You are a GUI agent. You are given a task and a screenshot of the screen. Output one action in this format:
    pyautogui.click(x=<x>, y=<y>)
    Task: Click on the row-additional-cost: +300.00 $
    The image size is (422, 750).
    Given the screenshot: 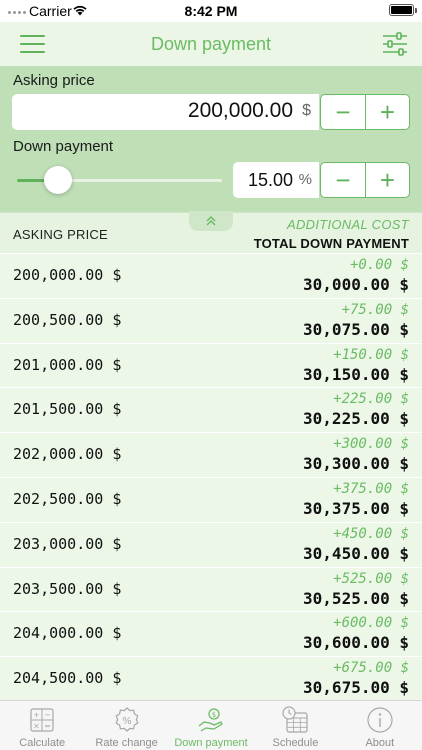 What is the action you would take?
    pyautogui.click(x=371, y=444)
    